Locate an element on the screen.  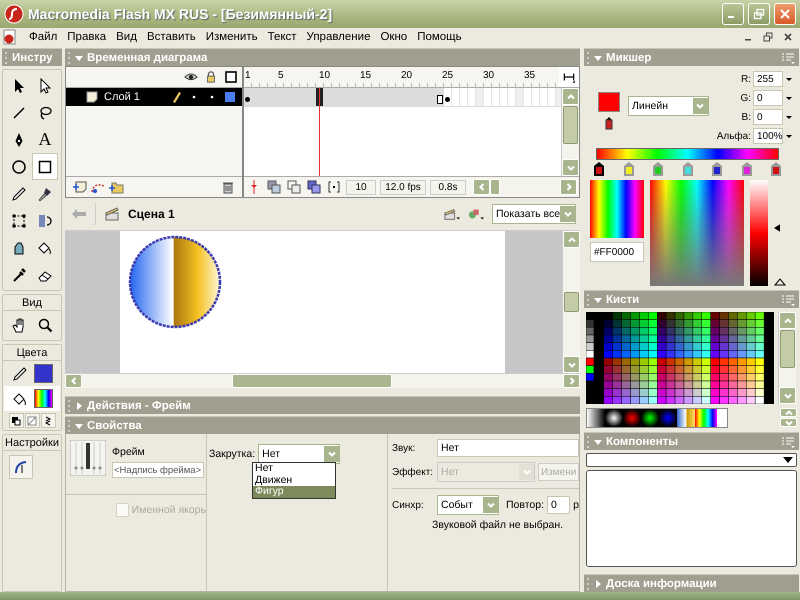
eye-icon is located at coordinates (191, 77).